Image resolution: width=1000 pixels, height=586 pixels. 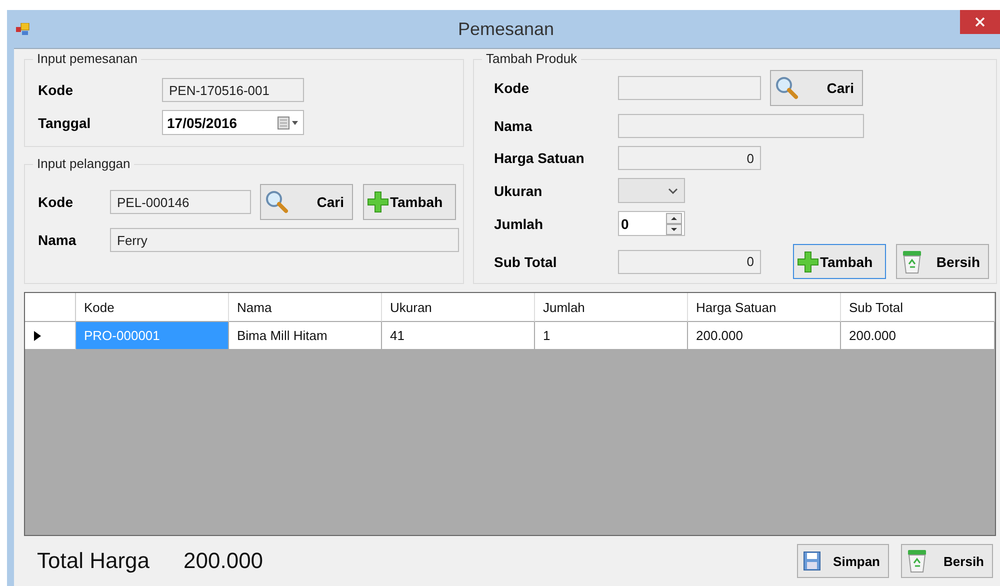 I want to click on table-cell: 1, so click(x=611, y=336).